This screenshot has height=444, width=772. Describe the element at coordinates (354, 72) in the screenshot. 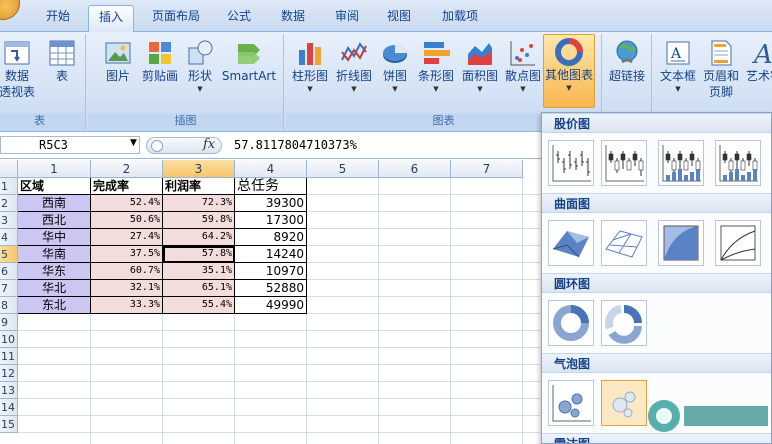

I see `line-chart-button: 折线图 ▼` at that location.